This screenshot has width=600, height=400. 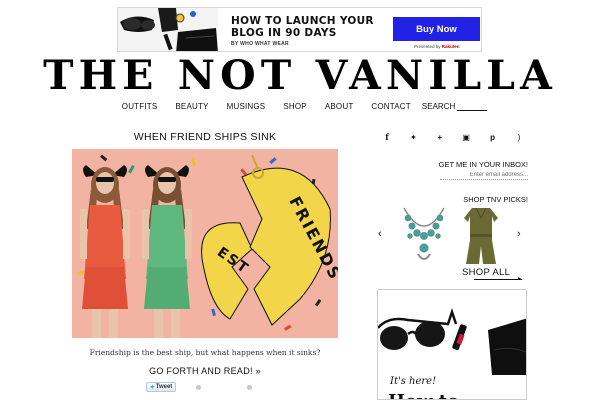 What do you see at coordinates (260, 44) in the screenshot?
I see `banner-byline: BY WHO WHAT WEAR` at bounding box center [260, 44].